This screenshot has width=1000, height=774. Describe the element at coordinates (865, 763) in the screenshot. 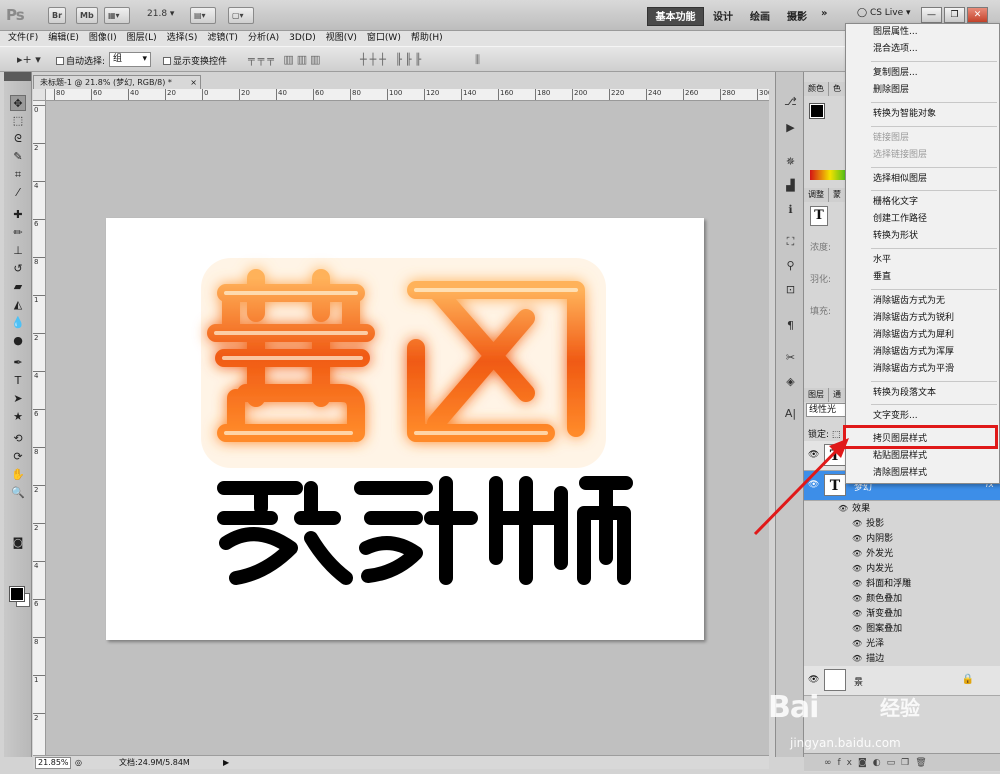

I see `add-mask-icon: ◙` at that location.